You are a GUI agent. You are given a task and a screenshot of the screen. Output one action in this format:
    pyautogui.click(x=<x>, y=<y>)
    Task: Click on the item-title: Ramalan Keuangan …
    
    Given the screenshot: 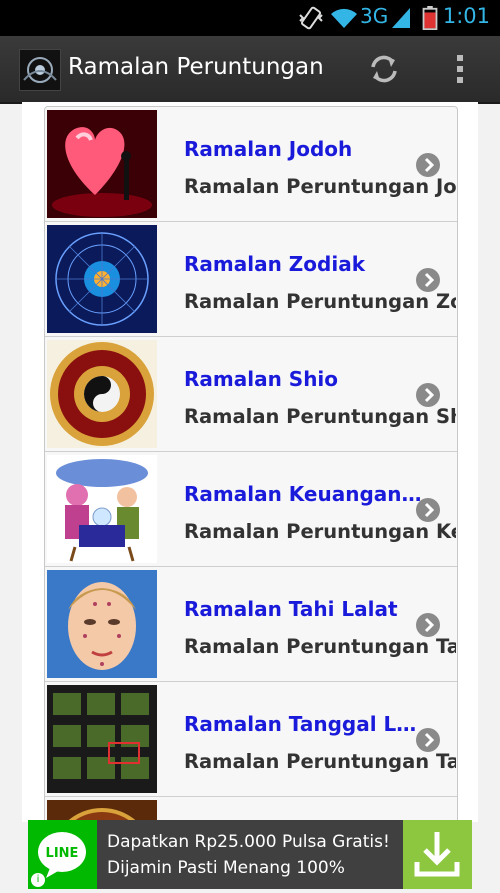 What is the action you would take?
    pyautogui.click(x=304, y=494)
    